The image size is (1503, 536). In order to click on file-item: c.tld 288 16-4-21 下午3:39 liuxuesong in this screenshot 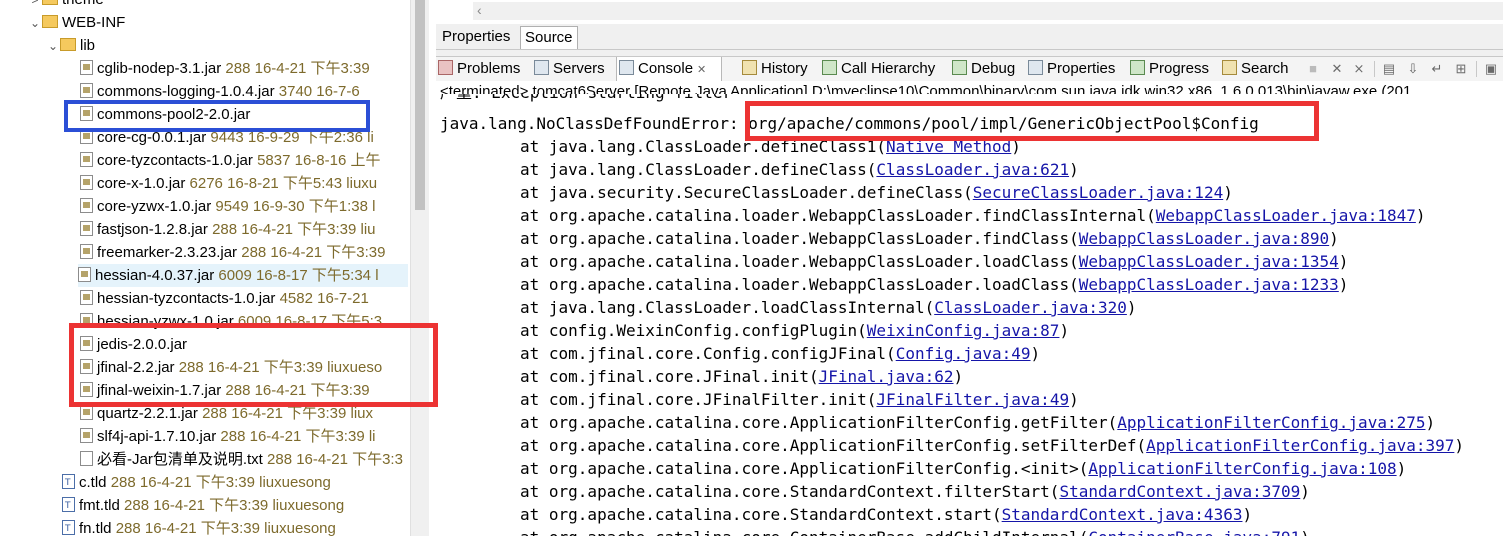, I will do `click(196, 483)`.